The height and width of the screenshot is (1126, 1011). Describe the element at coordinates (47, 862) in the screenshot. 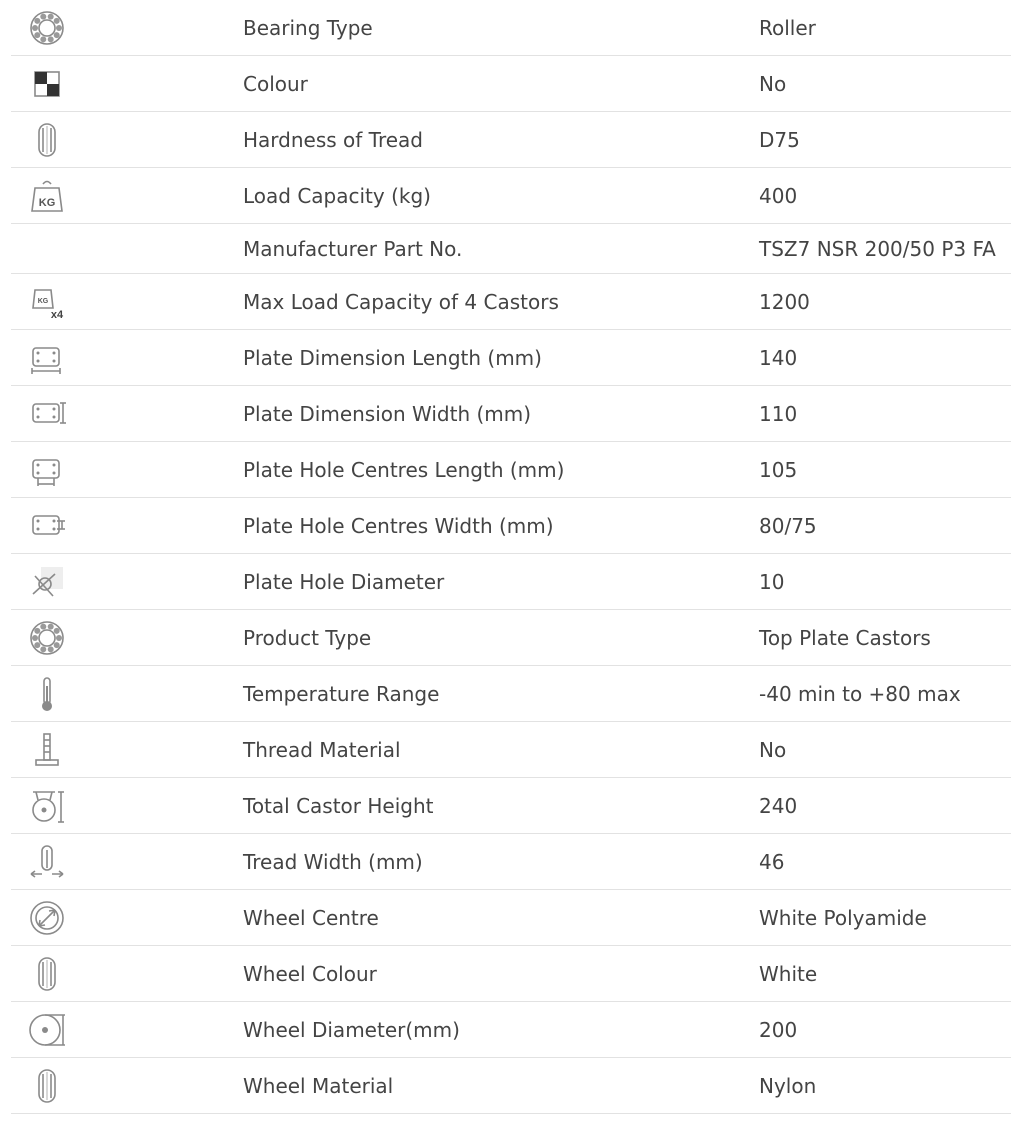

I see `tread-width-icon` at that location.